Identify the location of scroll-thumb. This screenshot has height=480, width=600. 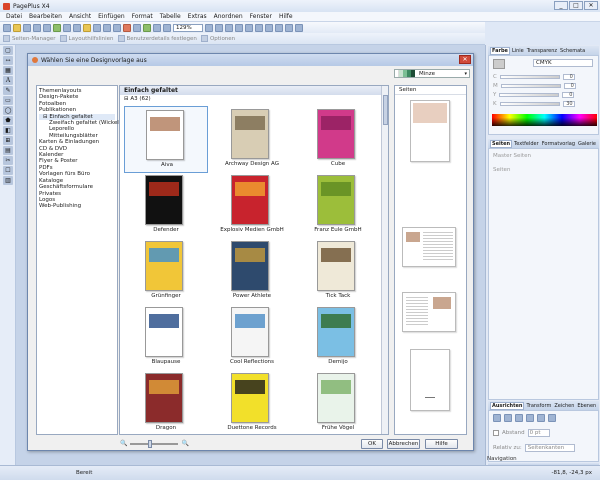
(385, 110).